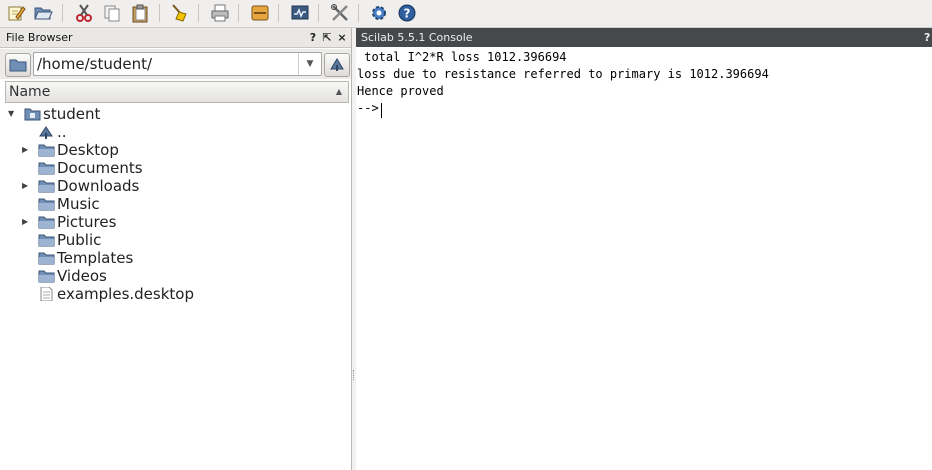 This screenshot has height=470, width=932. I want to click on tree-item-label: Public, so click(79, 240).